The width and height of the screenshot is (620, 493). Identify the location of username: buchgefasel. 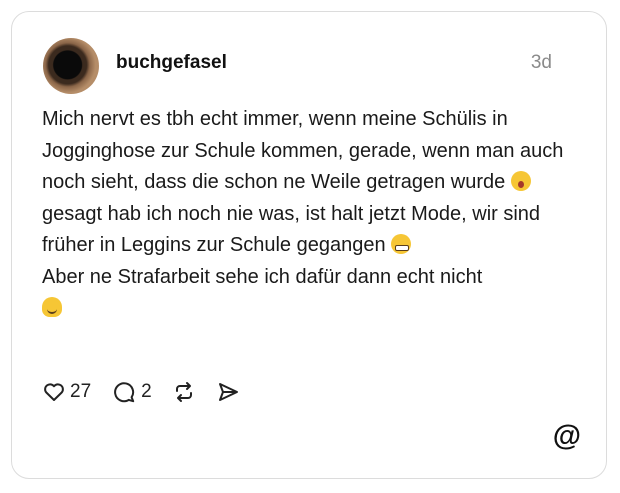
(171, 63).